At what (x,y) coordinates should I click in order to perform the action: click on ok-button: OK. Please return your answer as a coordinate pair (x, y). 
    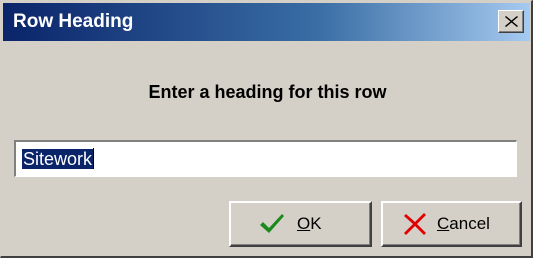
    Looking at the image, I should click on (300, 224).